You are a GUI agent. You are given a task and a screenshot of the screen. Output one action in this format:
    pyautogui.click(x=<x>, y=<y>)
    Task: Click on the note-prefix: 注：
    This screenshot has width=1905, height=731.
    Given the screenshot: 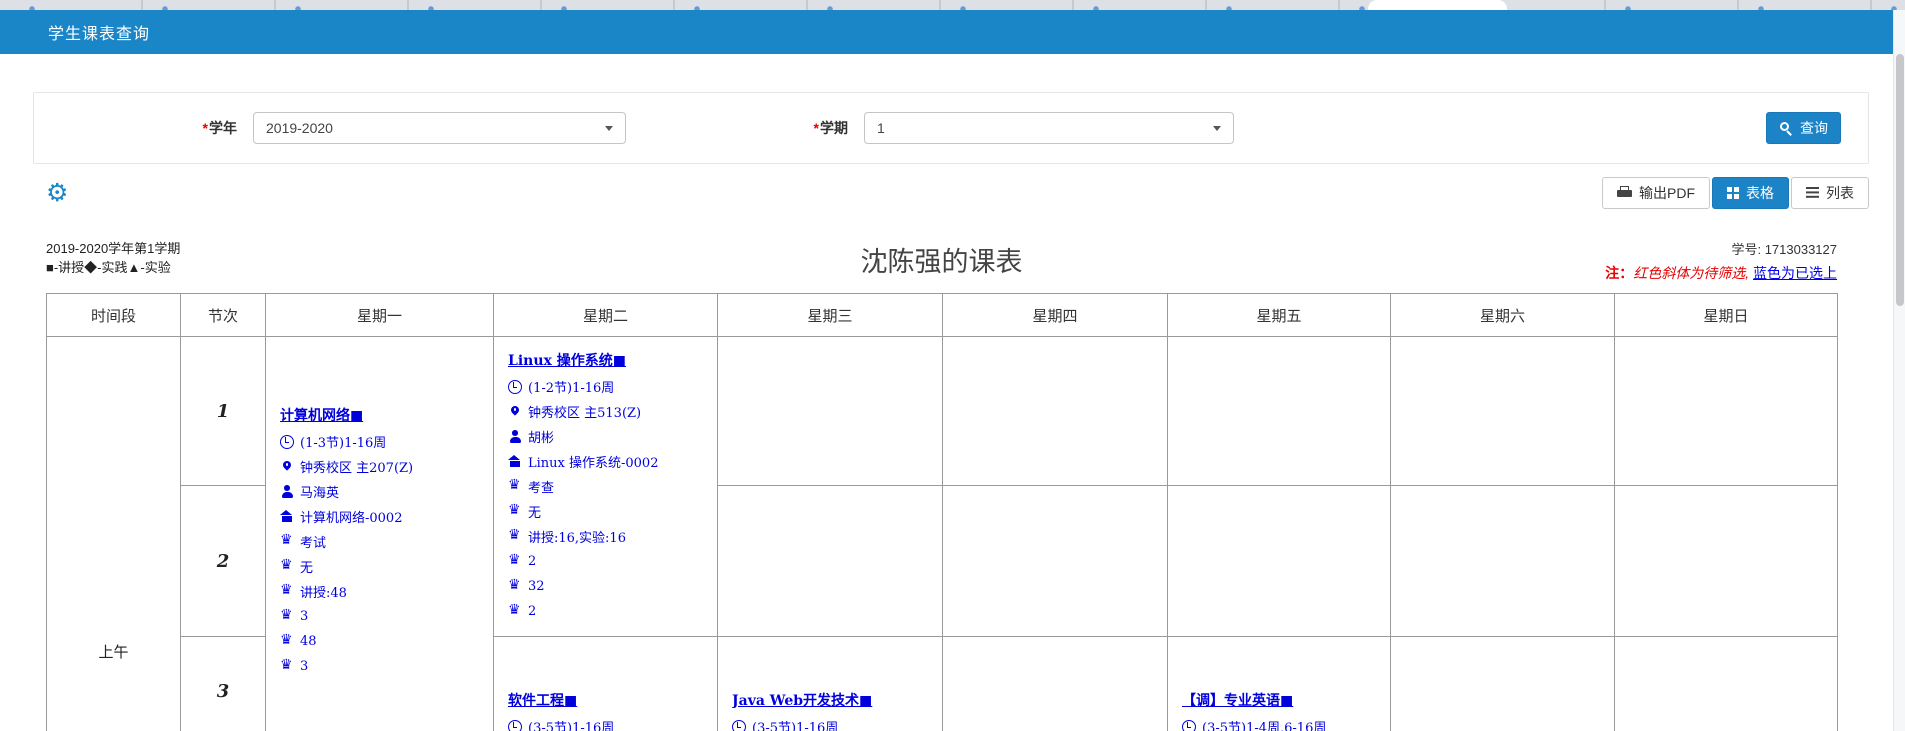 What is the action you would take?
    pyautogui.click(x=1619, y=273)
    